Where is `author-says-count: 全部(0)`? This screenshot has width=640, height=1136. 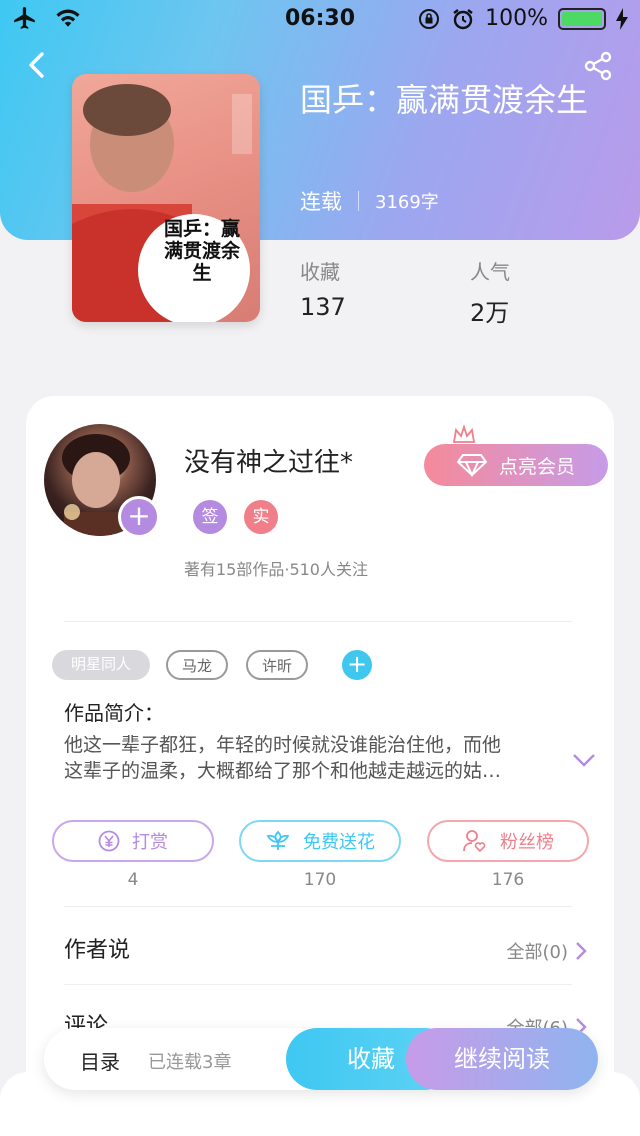 author-says-count: 全部(0) is located at coordinates (537, 952).